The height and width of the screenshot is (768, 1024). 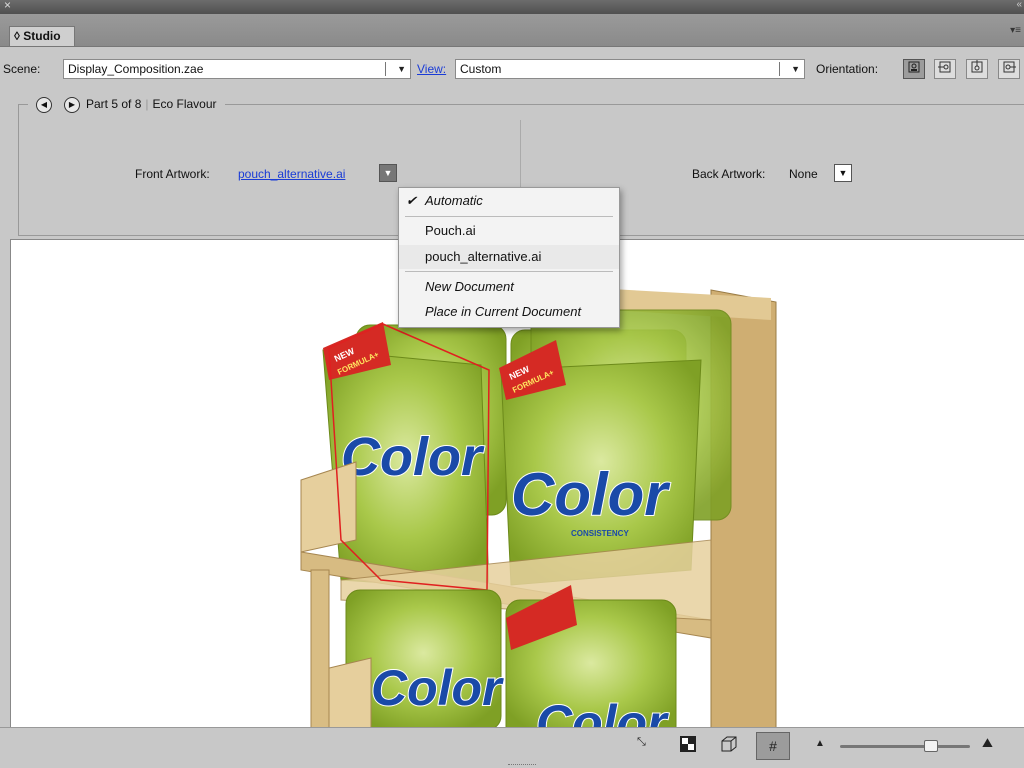 What do you see at coordinates (22, 69) in the screenshot?
I see `scene-label: Scene:` at bounding box center [22, 69].